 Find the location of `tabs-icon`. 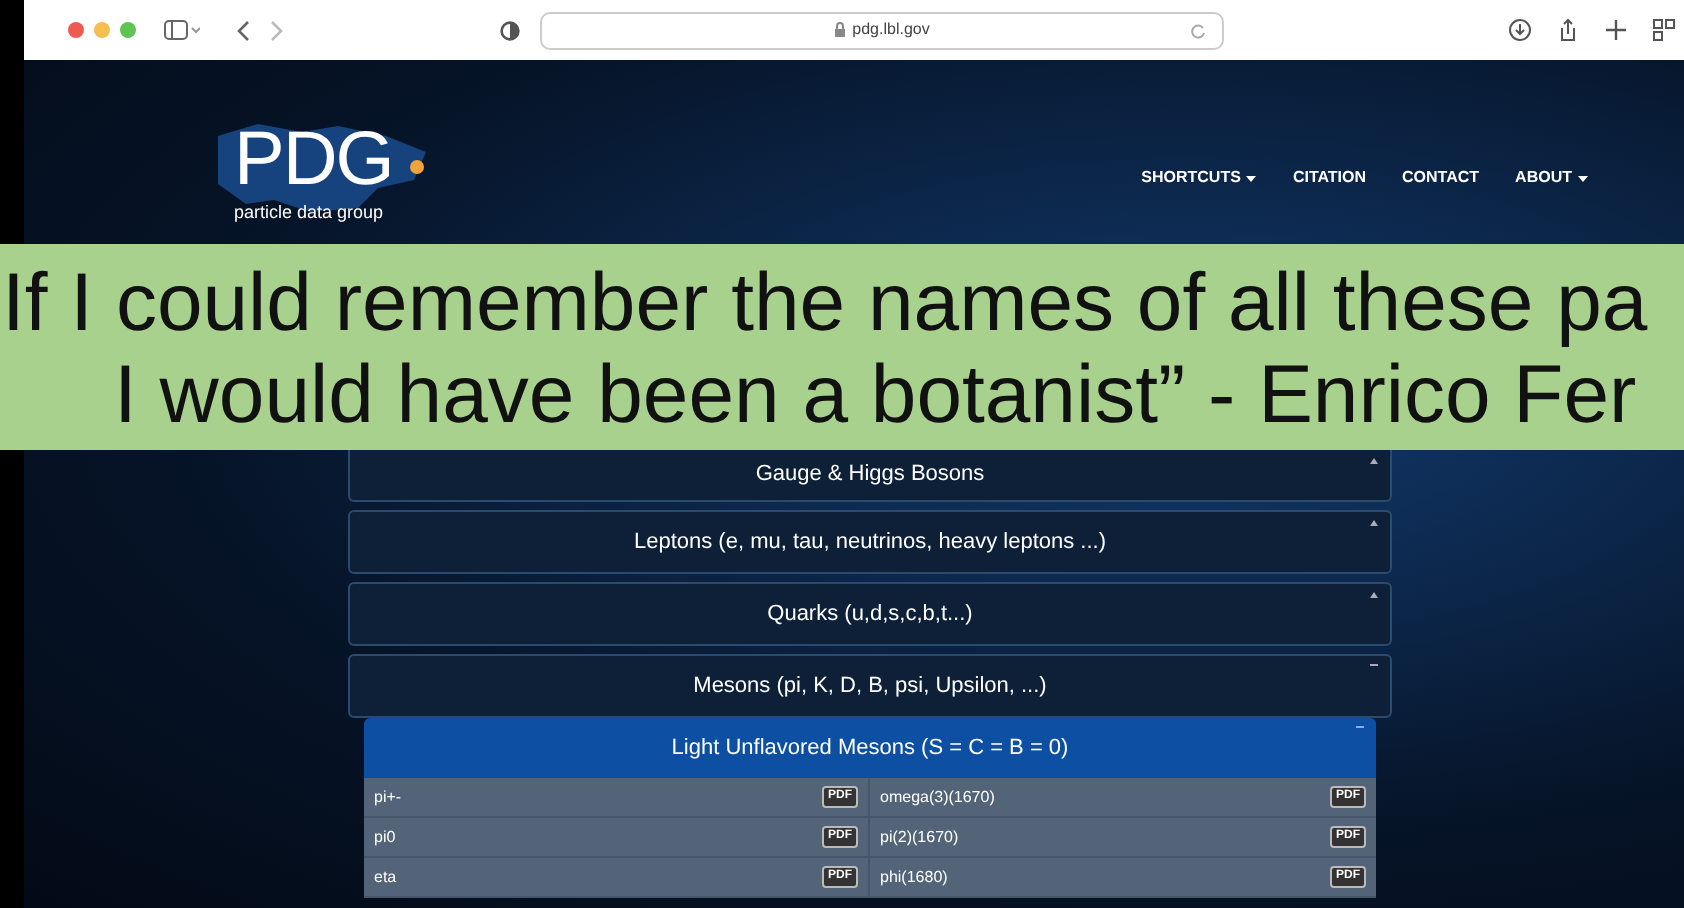

tabs-icon is located at coordinates (1664, 30).